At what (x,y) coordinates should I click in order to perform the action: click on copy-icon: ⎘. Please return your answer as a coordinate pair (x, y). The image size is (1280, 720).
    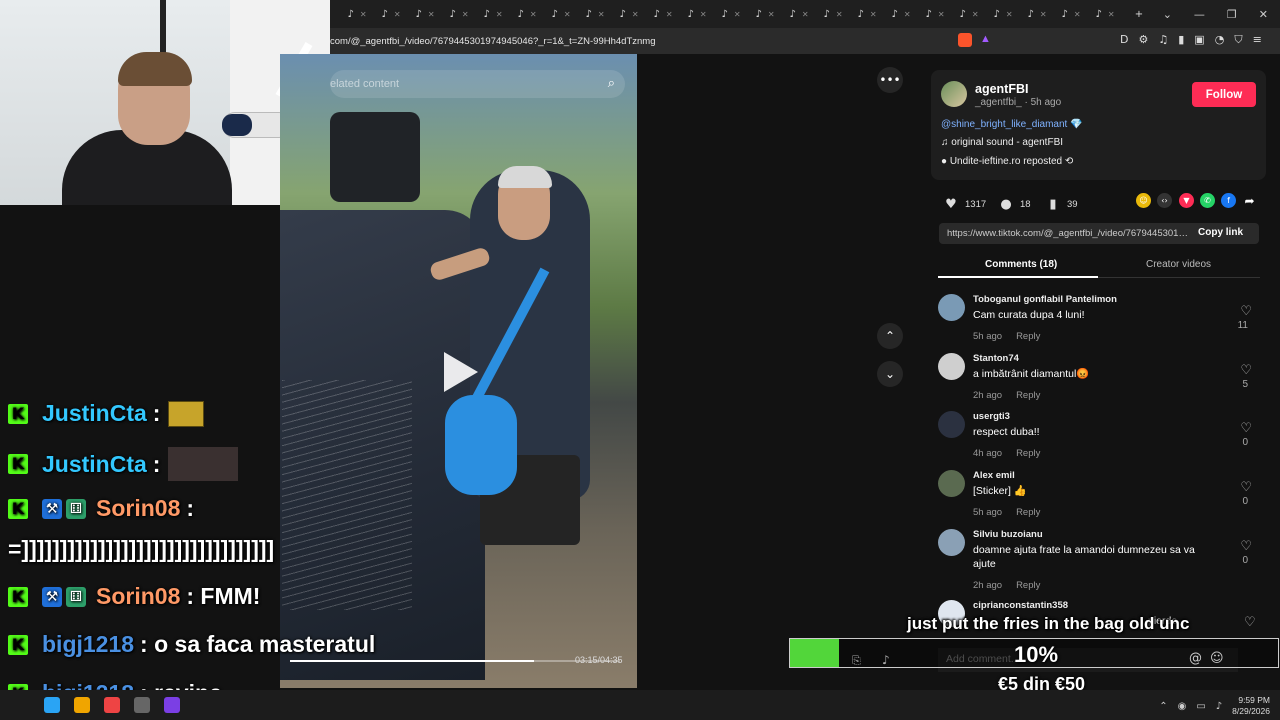
    Looking at the image, I should click on (856, 661).